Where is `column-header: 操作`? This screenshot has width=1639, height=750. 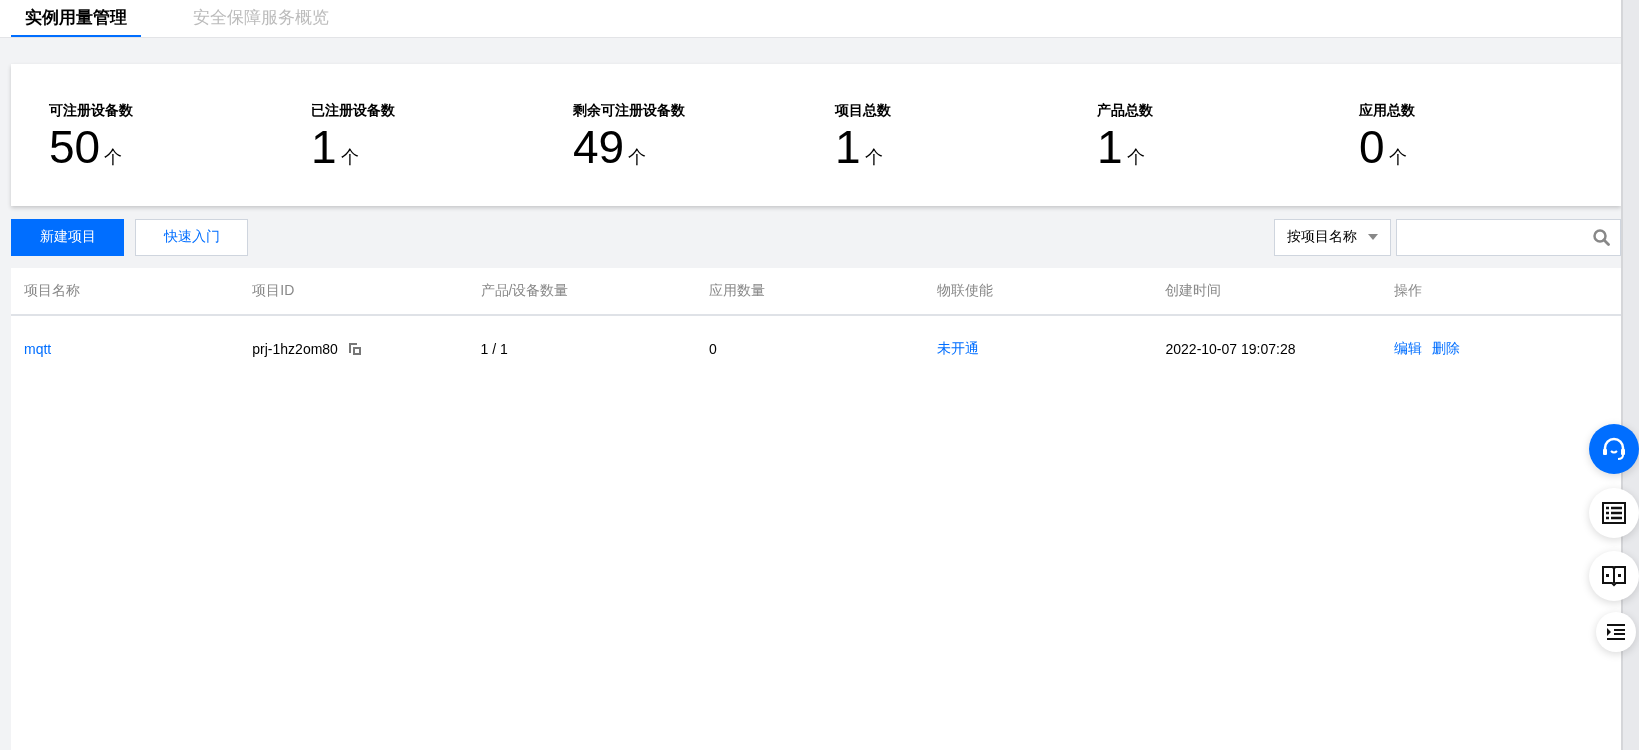
column-header: 操作 is located at coordinates (1407, 291).